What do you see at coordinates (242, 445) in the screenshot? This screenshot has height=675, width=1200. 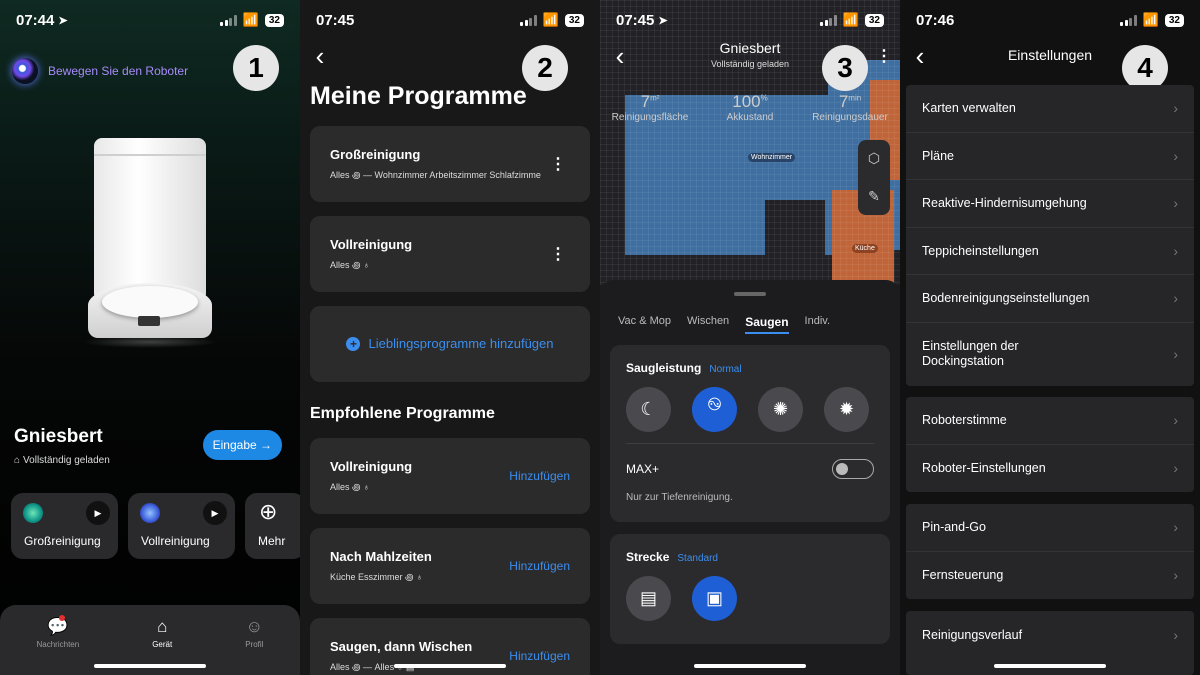 I see `input-button: Eingabe →` at bounding box center [242, 445].